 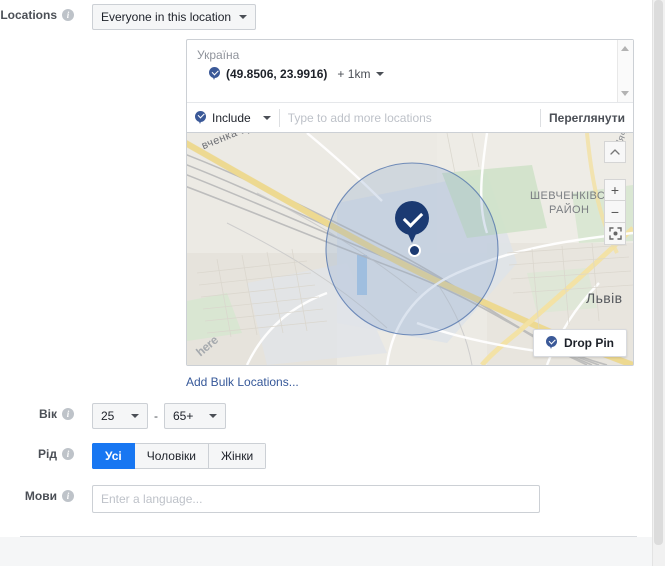 I want to click on languages-row: Мови i, so click(x=270, y=499).